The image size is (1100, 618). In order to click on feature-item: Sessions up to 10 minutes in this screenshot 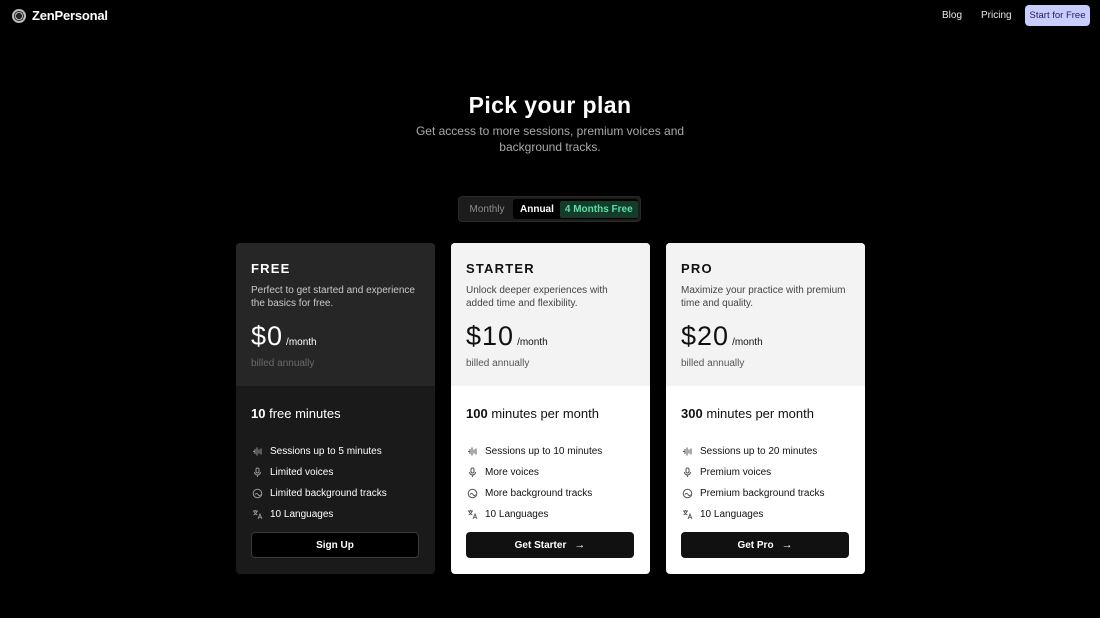, I will do `click(534, 451)`.